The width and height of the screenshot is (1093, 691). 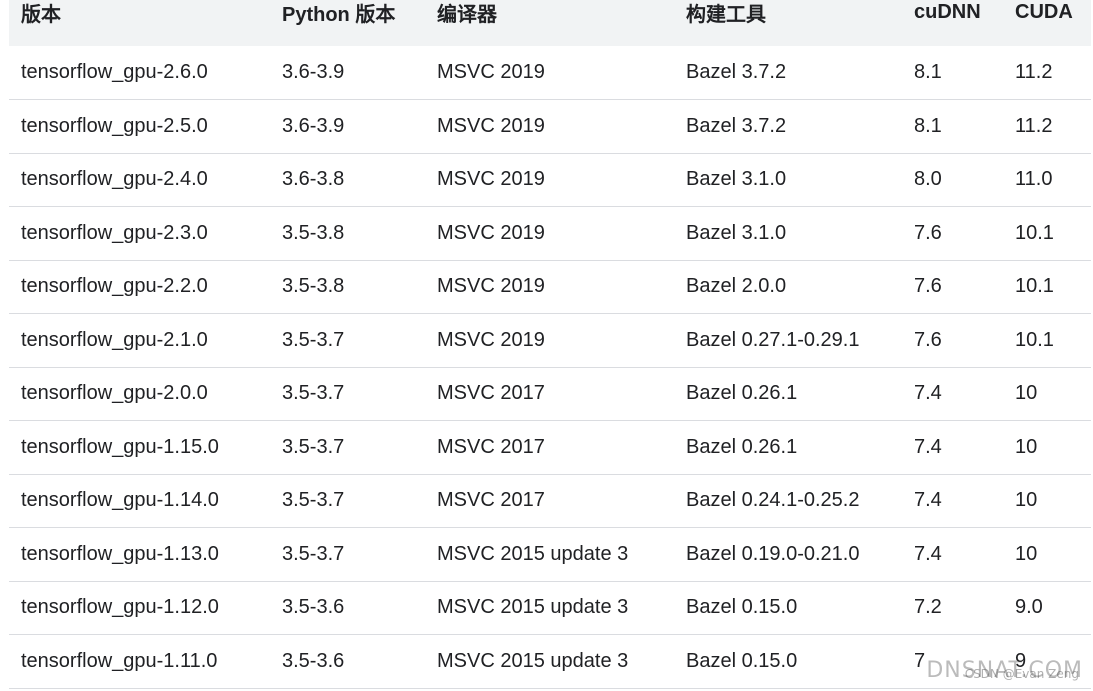 I want to click on cell-col-version: tensorflow_gpu-1.13.0, so click(x=120, y=553).